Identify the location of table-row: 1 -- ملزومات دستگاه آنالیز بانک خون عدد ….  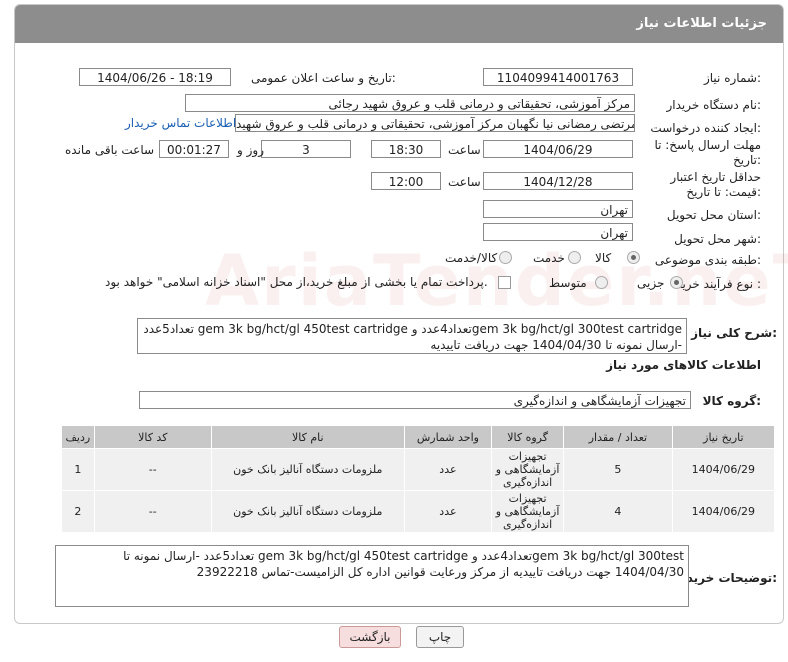
(418, 469).